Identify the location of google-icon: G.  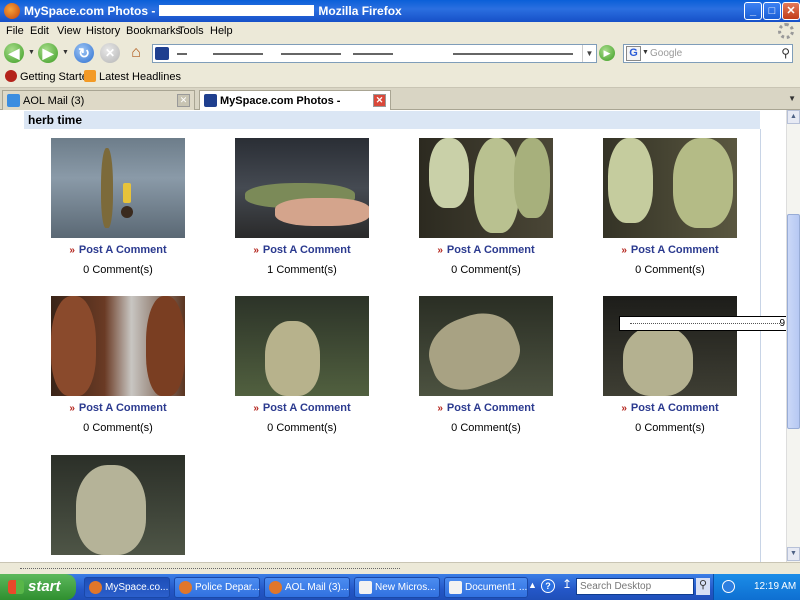
(633, 53).